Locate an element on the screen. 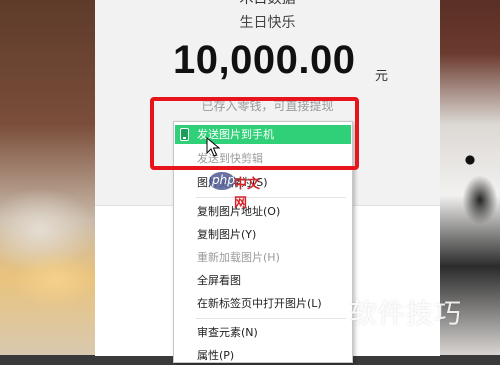 The width and height of the screenshot is (500, 365). greeting-text: 生日快乐 is located at coordinates (267, 23).